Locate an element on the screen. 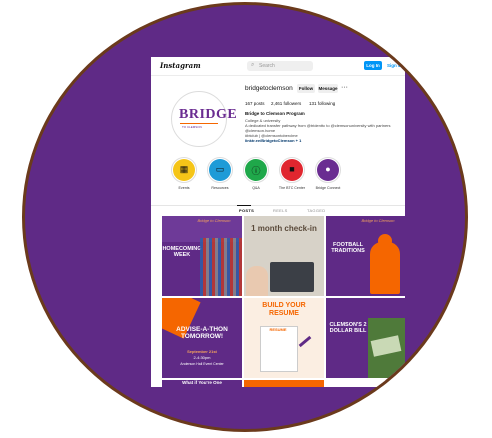 The height and width of the screenshot is (438, 492). search-input: ⌕ Search is located at coordinates (280, 66).